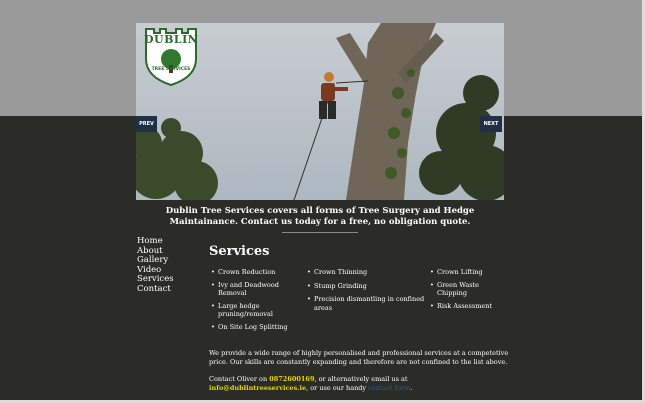 The width and height of the screenshot is (645, 403). What do you see at coordinates (367, 303) in the screenshot?
I see `service-item: Precision dismantling in confined areas` at bounding box center [367, 303].